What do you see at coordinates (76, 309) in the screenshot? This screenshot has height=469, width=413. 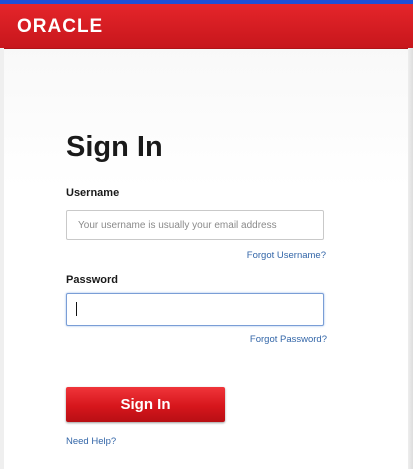 I see `text-cursor` at bounding box center [76, 309].